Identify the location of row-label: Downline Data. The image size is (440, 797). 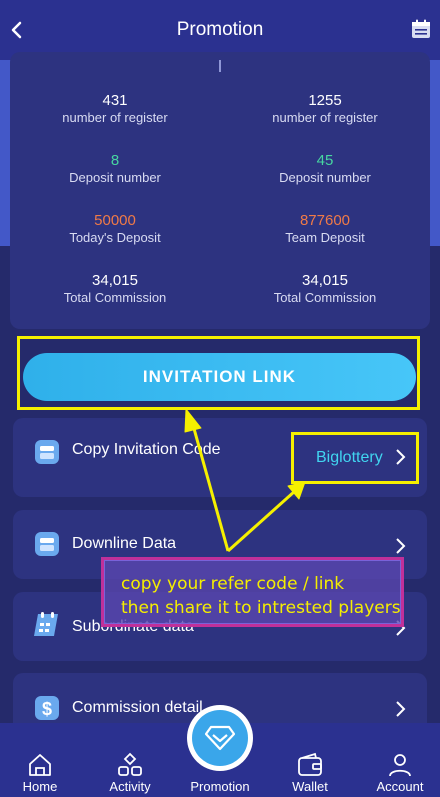
(124, 543).